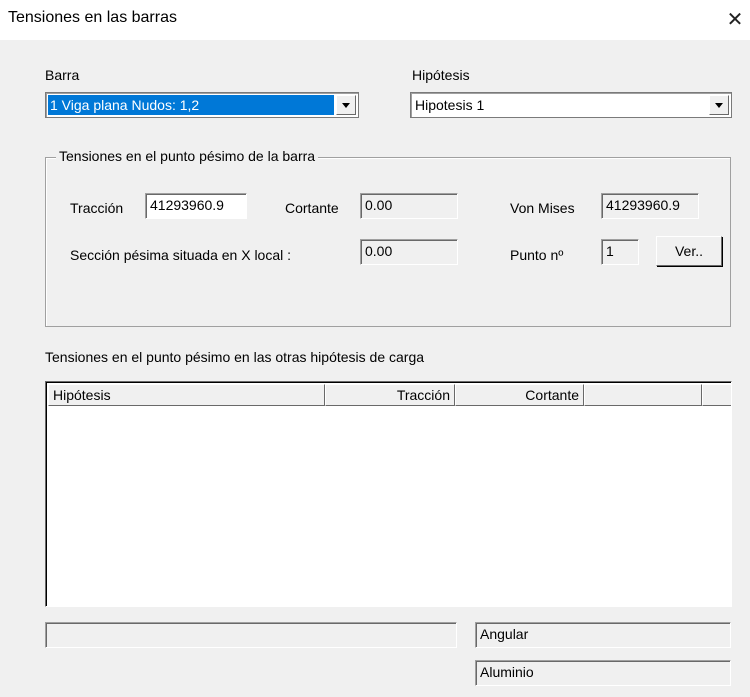 The image size is (750, 697). I want to click on listview-header: Hipótesis Tracción Cortante, so click(389, 395).